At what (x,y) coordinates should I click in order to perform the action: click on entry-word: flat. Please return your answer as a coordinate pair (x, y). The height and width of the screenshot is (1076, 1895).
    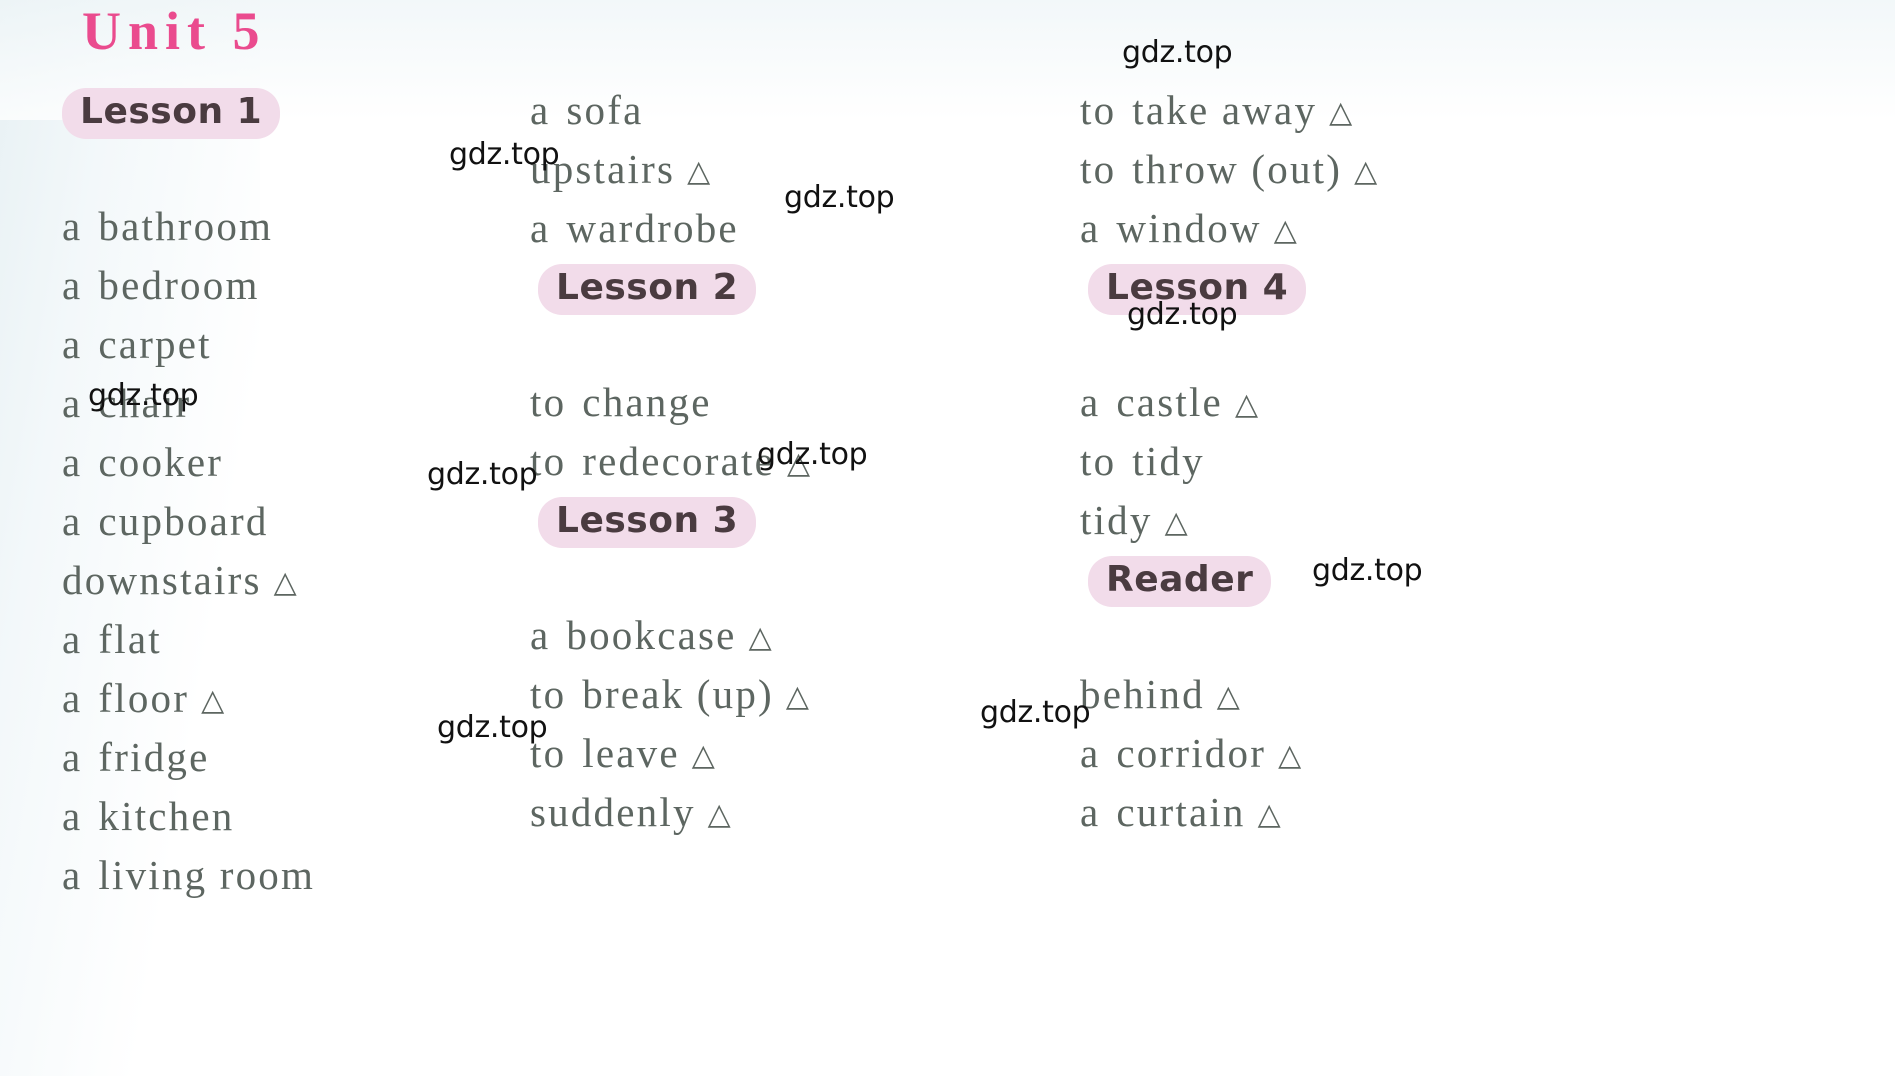
    Looking at the image, I should click on (130, 639).